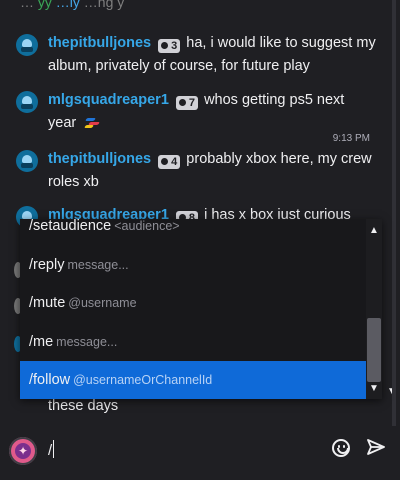 This screenshot has height=480, width=400. What do you see at coordinates (374, 350) in the screenshot?
I see `scrollbar-thumb` at bounding box center [374, 350].